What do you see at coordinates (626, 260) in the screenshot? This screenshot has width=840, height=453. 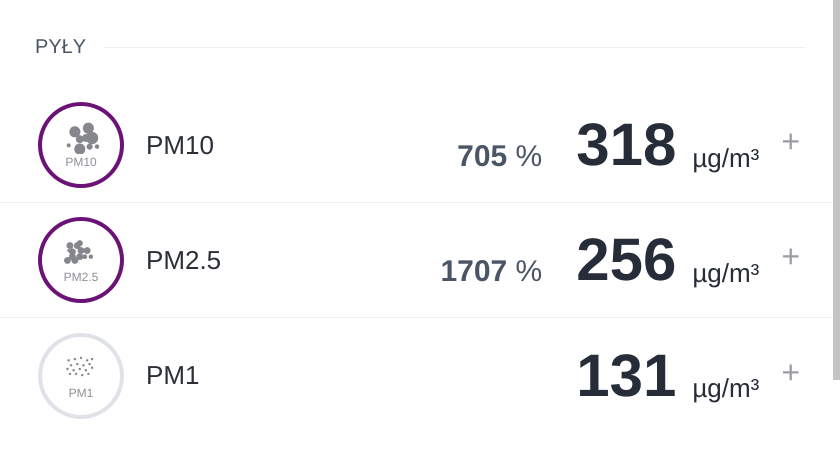 I see `concentration-value: 256` at bounding box center [626, 260].